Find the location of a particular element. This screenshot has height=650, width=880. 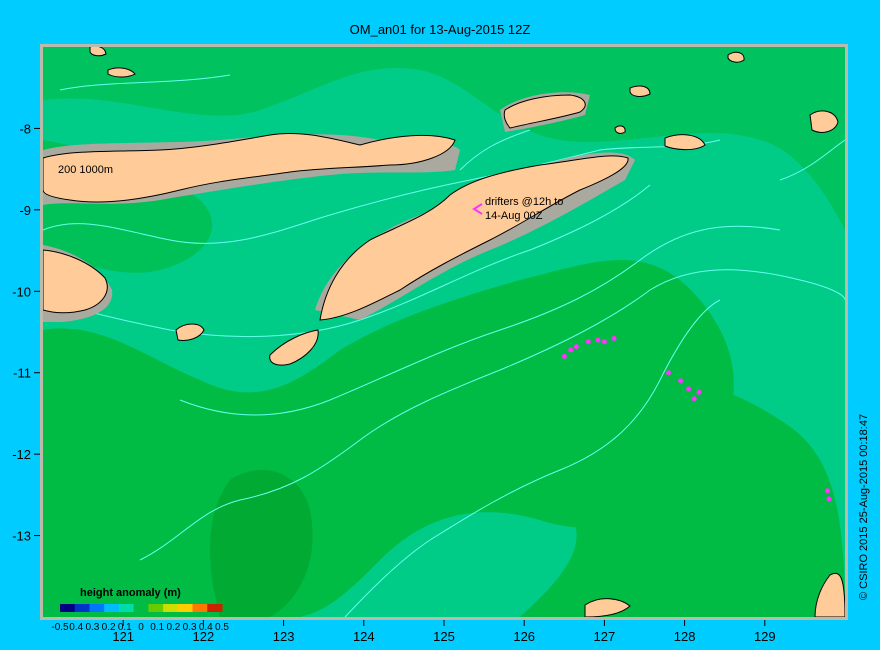

contour-depth-label: 200 1000m is located at coordinates (85, 170).